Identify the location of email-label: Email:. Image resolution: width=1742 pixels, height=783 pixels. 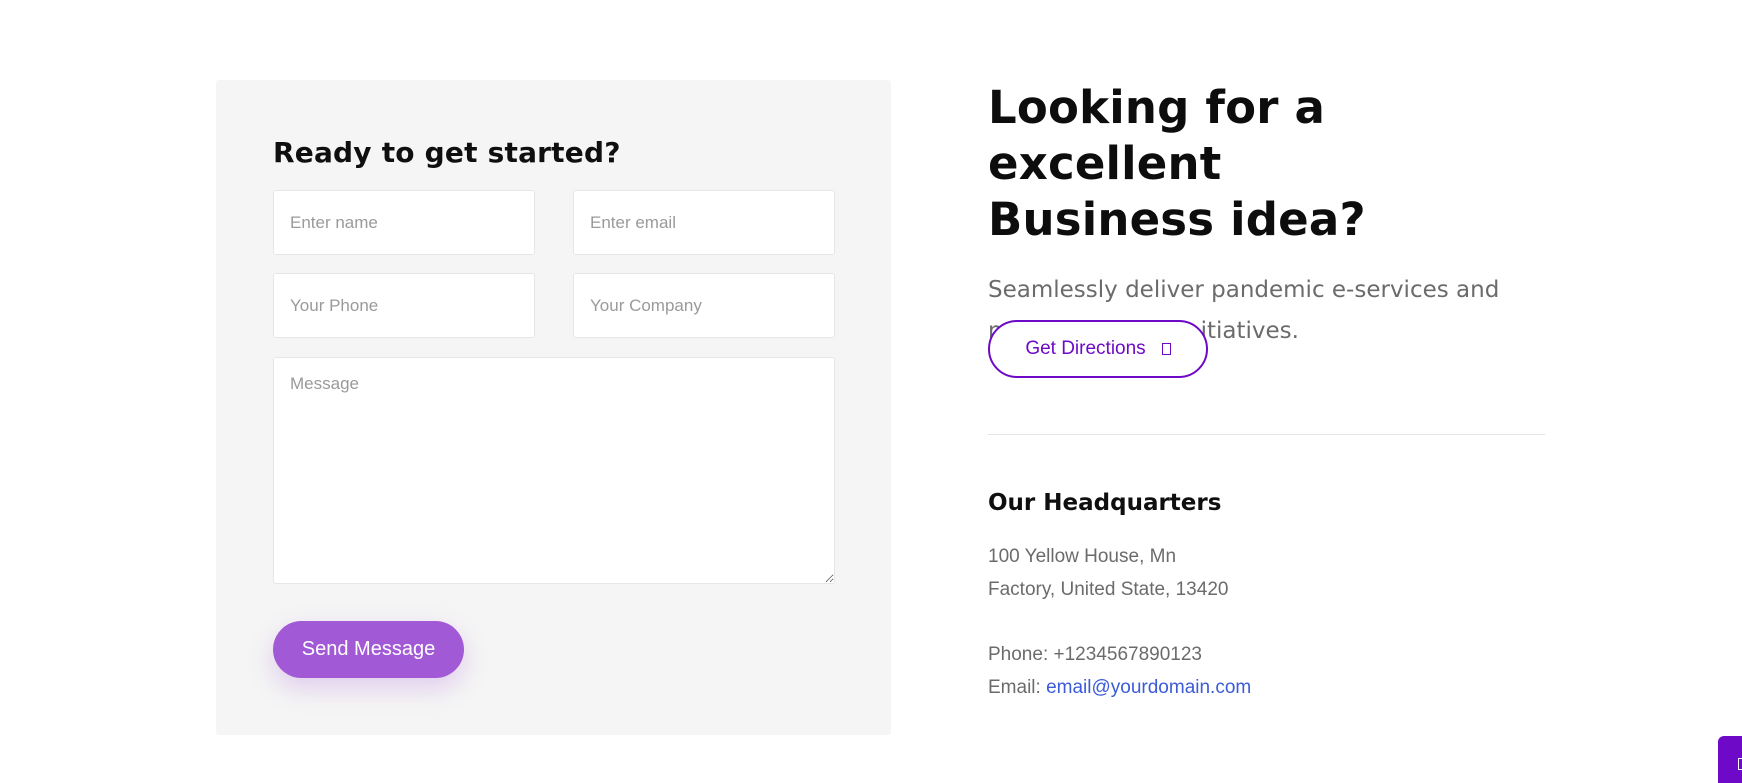
(1014, 687).